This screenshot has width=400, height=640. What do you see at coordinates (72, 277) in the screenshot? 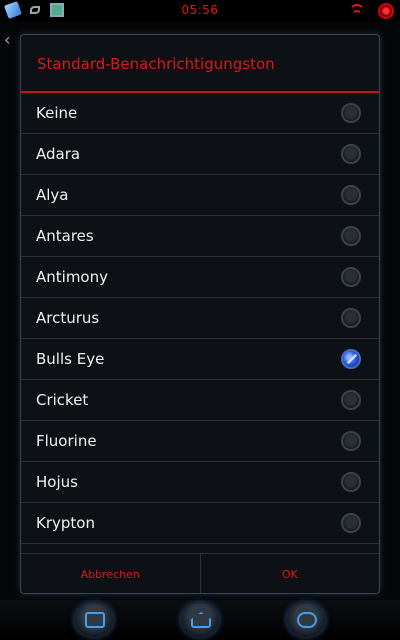
I see `ringtone-label: Antimony` at bounding box center [72, 277].